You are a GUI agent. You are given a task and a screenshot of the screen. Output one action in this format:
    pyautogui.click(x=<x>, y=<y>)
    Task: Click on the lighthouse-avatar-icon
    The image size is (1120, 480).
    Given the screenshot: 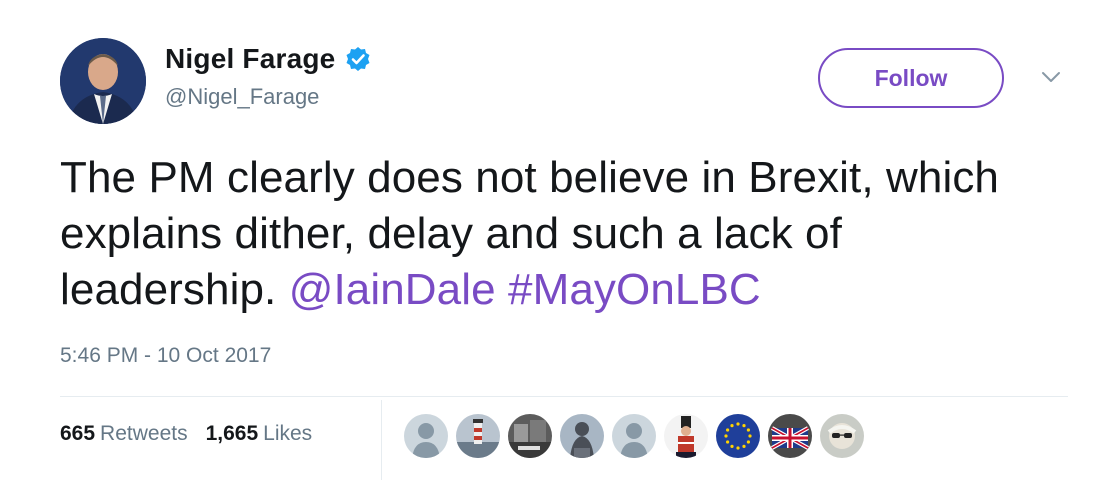 What is the action you would take?
    pyautogui.click(x=478, y=436)
    